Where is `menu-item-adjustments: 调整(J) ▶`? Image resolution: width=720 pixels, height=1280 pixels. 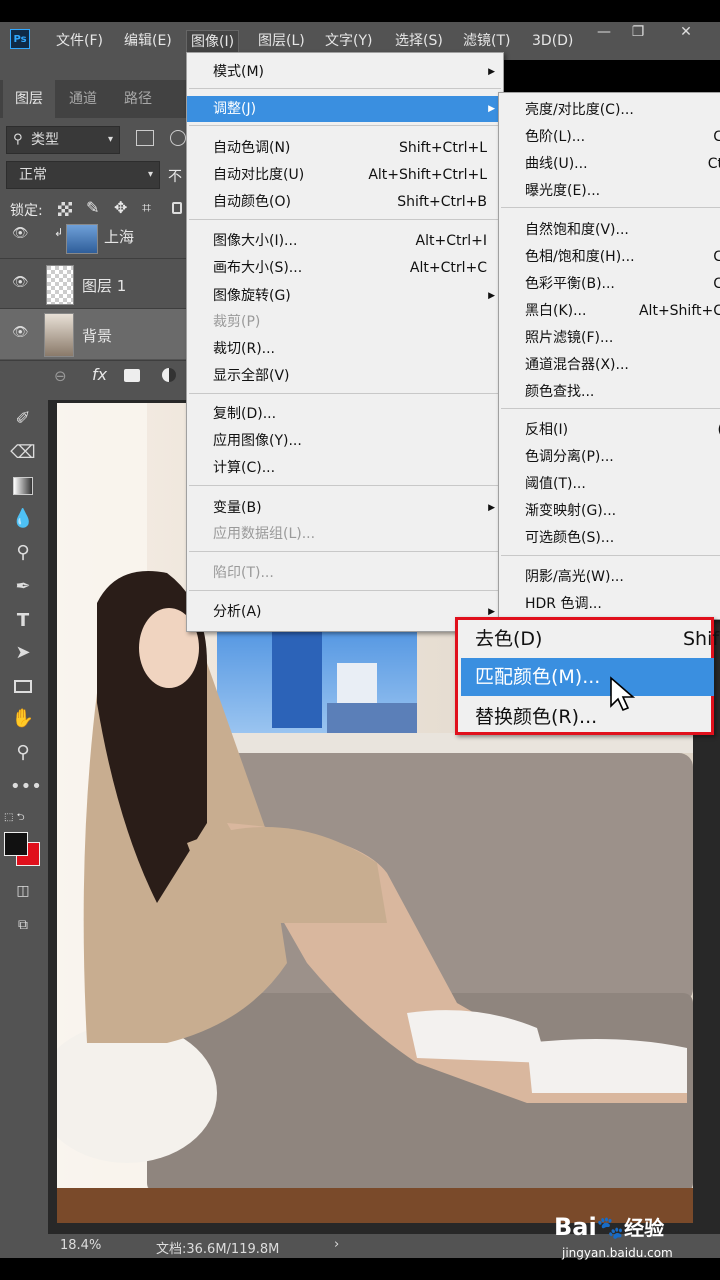 menu-item-adjustments: 调整(J) ▶ is located at coordinates (345, 109).